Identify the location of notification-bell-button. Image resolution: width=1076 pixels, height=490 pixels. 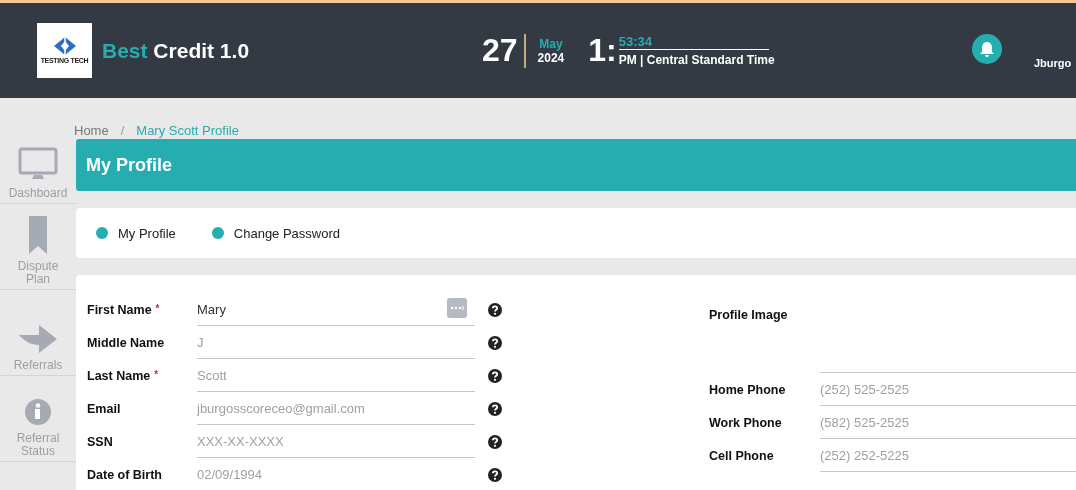
(987, 49).